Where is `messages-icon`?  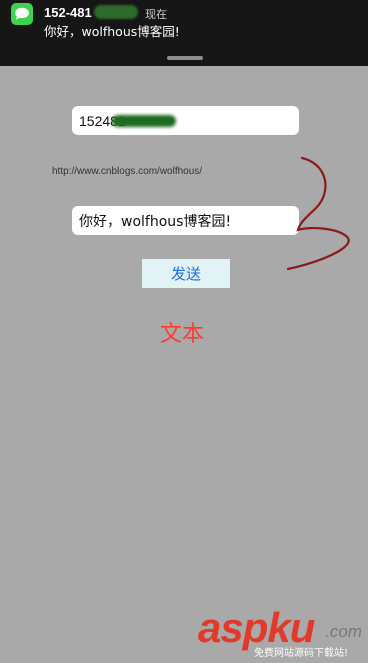 messages-icon is located at coordinates (22, 14).